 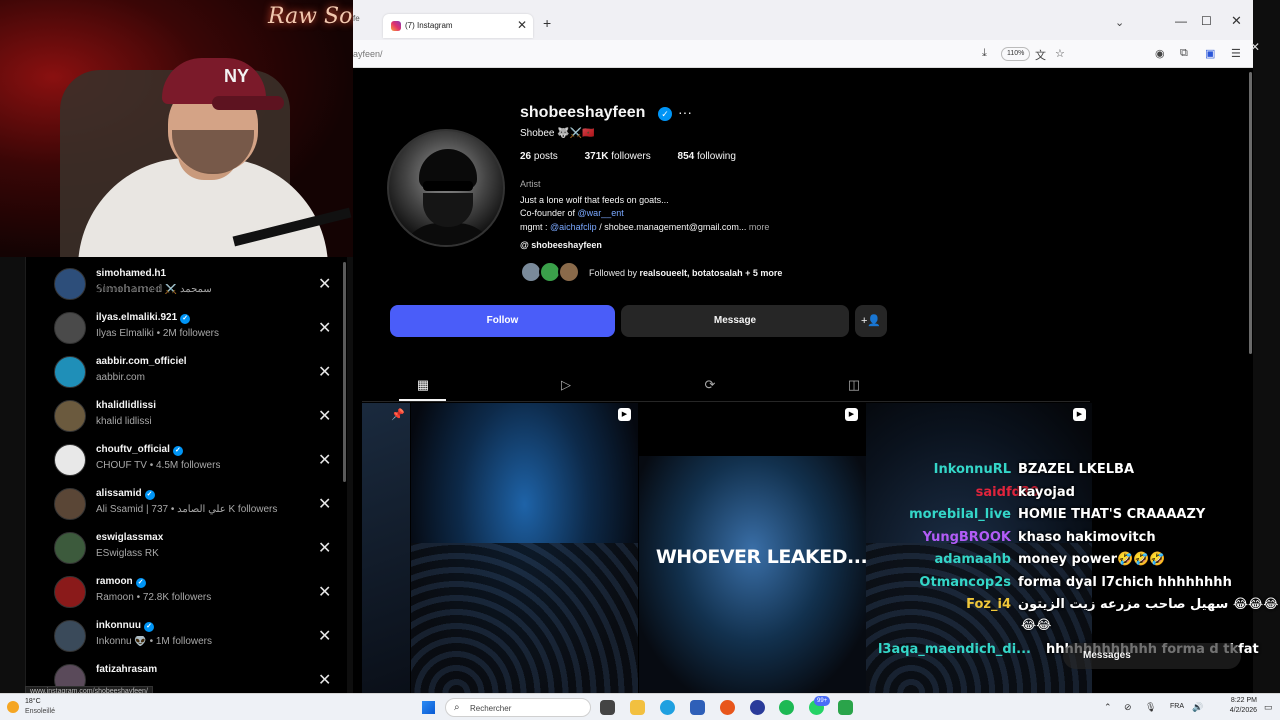 What do you see at coordinates (552, 273) in the screenshot?
I see `followed-by-avatars` at bounding box center [552, 273].